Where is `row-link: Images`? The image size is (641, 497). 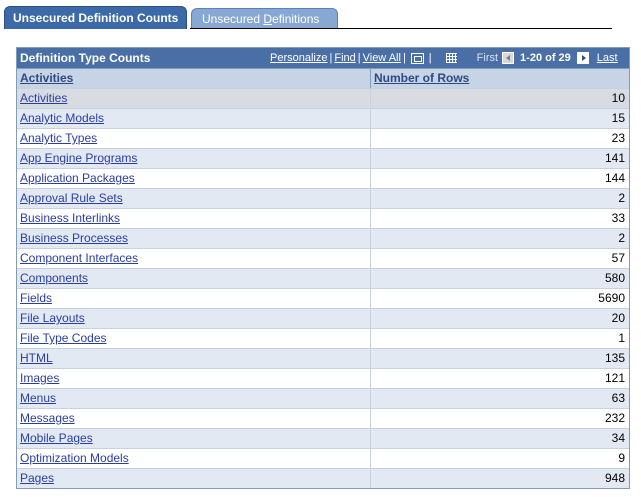 row-link: Images is located at coordinates (39, 378).